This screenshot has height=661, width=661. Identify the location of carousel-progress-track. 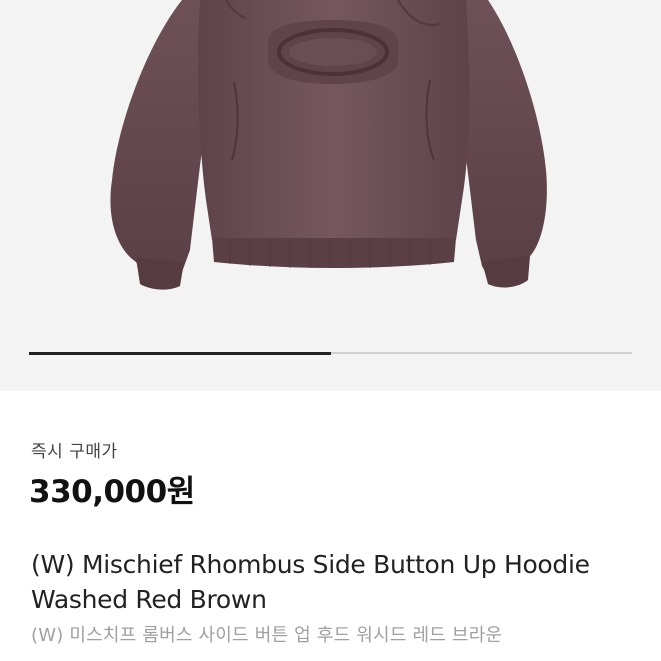
(330, 353).